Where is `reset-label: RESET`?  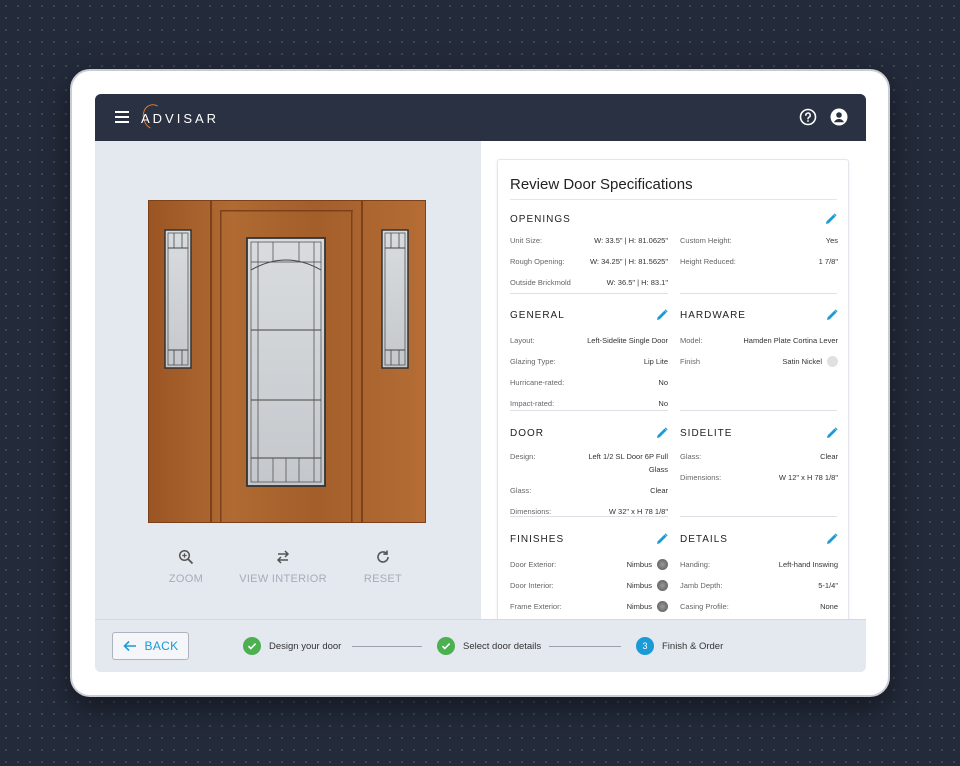
reset-label: RESET is located at coordinates (383, 579).